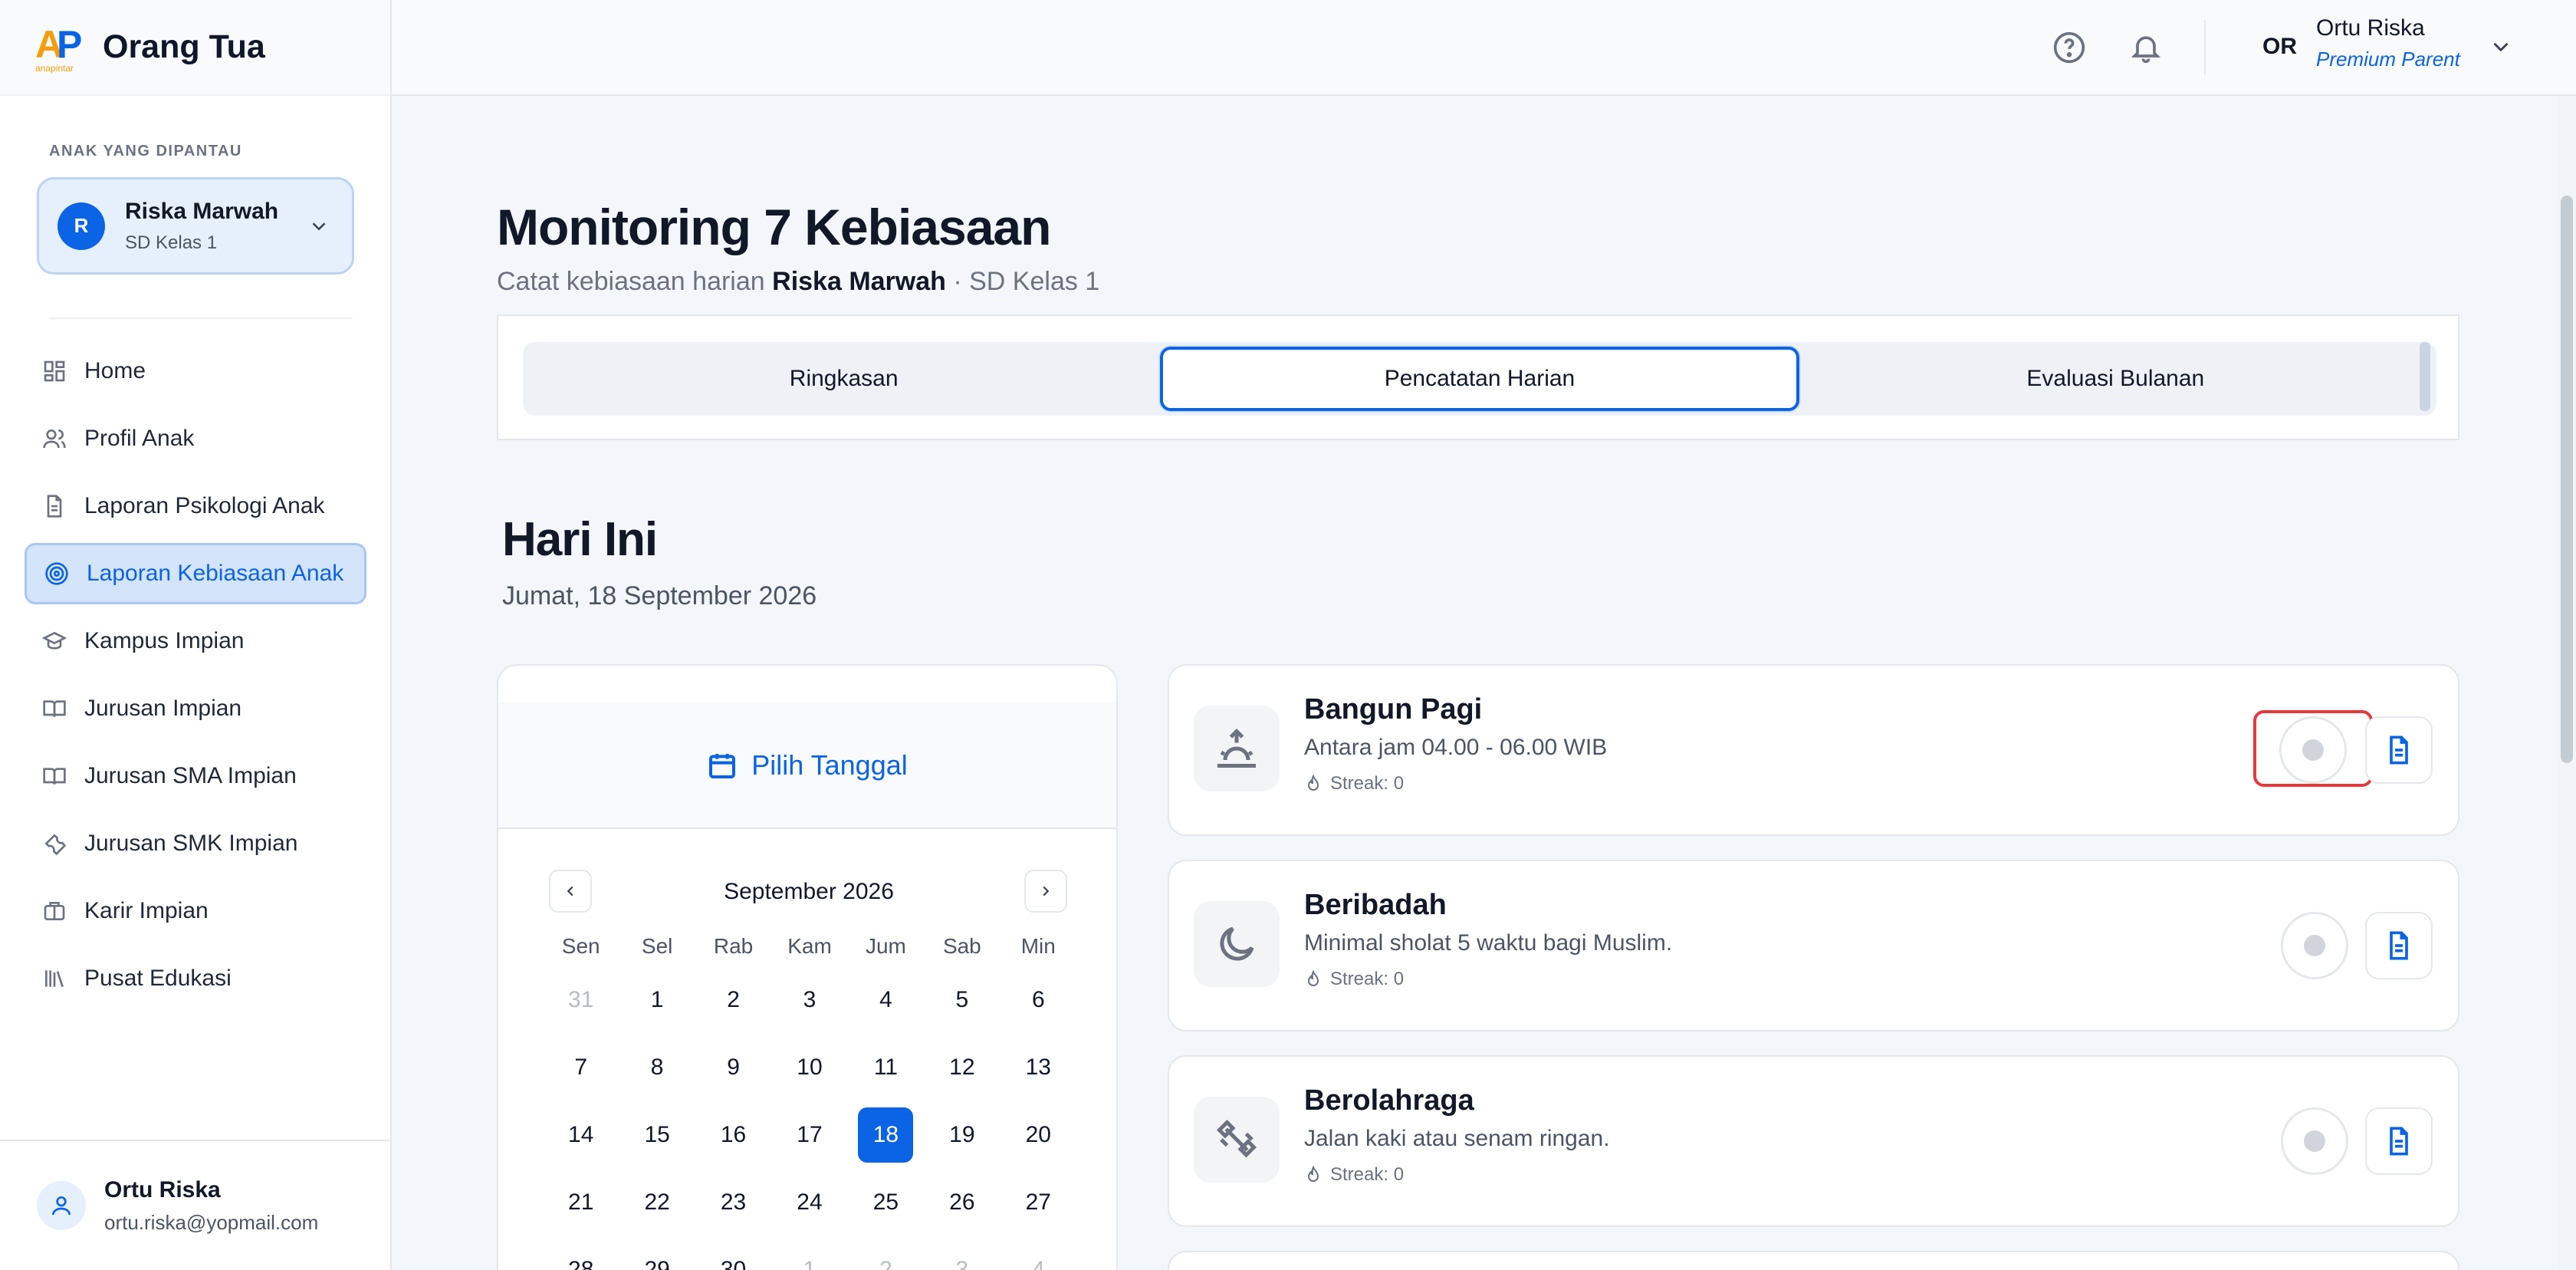  I want to click on calendar-day: 29, so click(657, 1253).